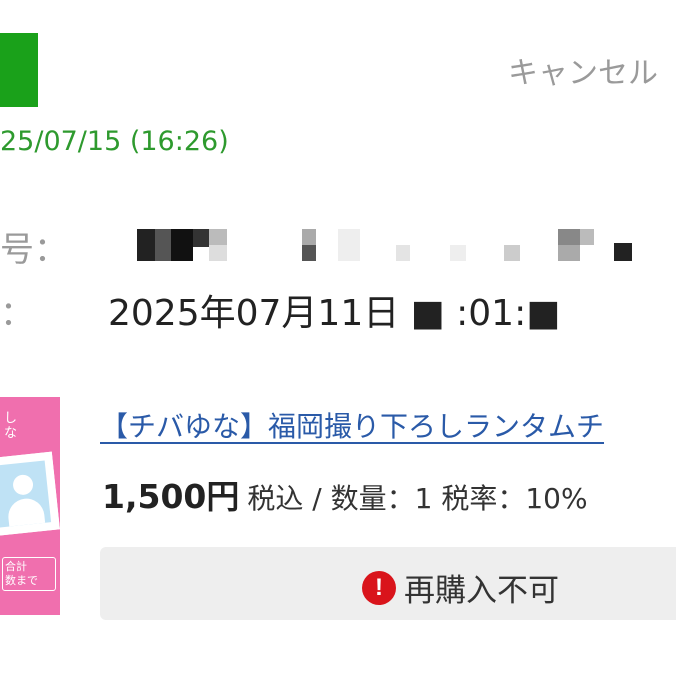 The image size is (676, 676). What do you see at coordinates (34, 250) in the screenshot?
I see `order-number-label: 号：` at bounding box center [34, 250].